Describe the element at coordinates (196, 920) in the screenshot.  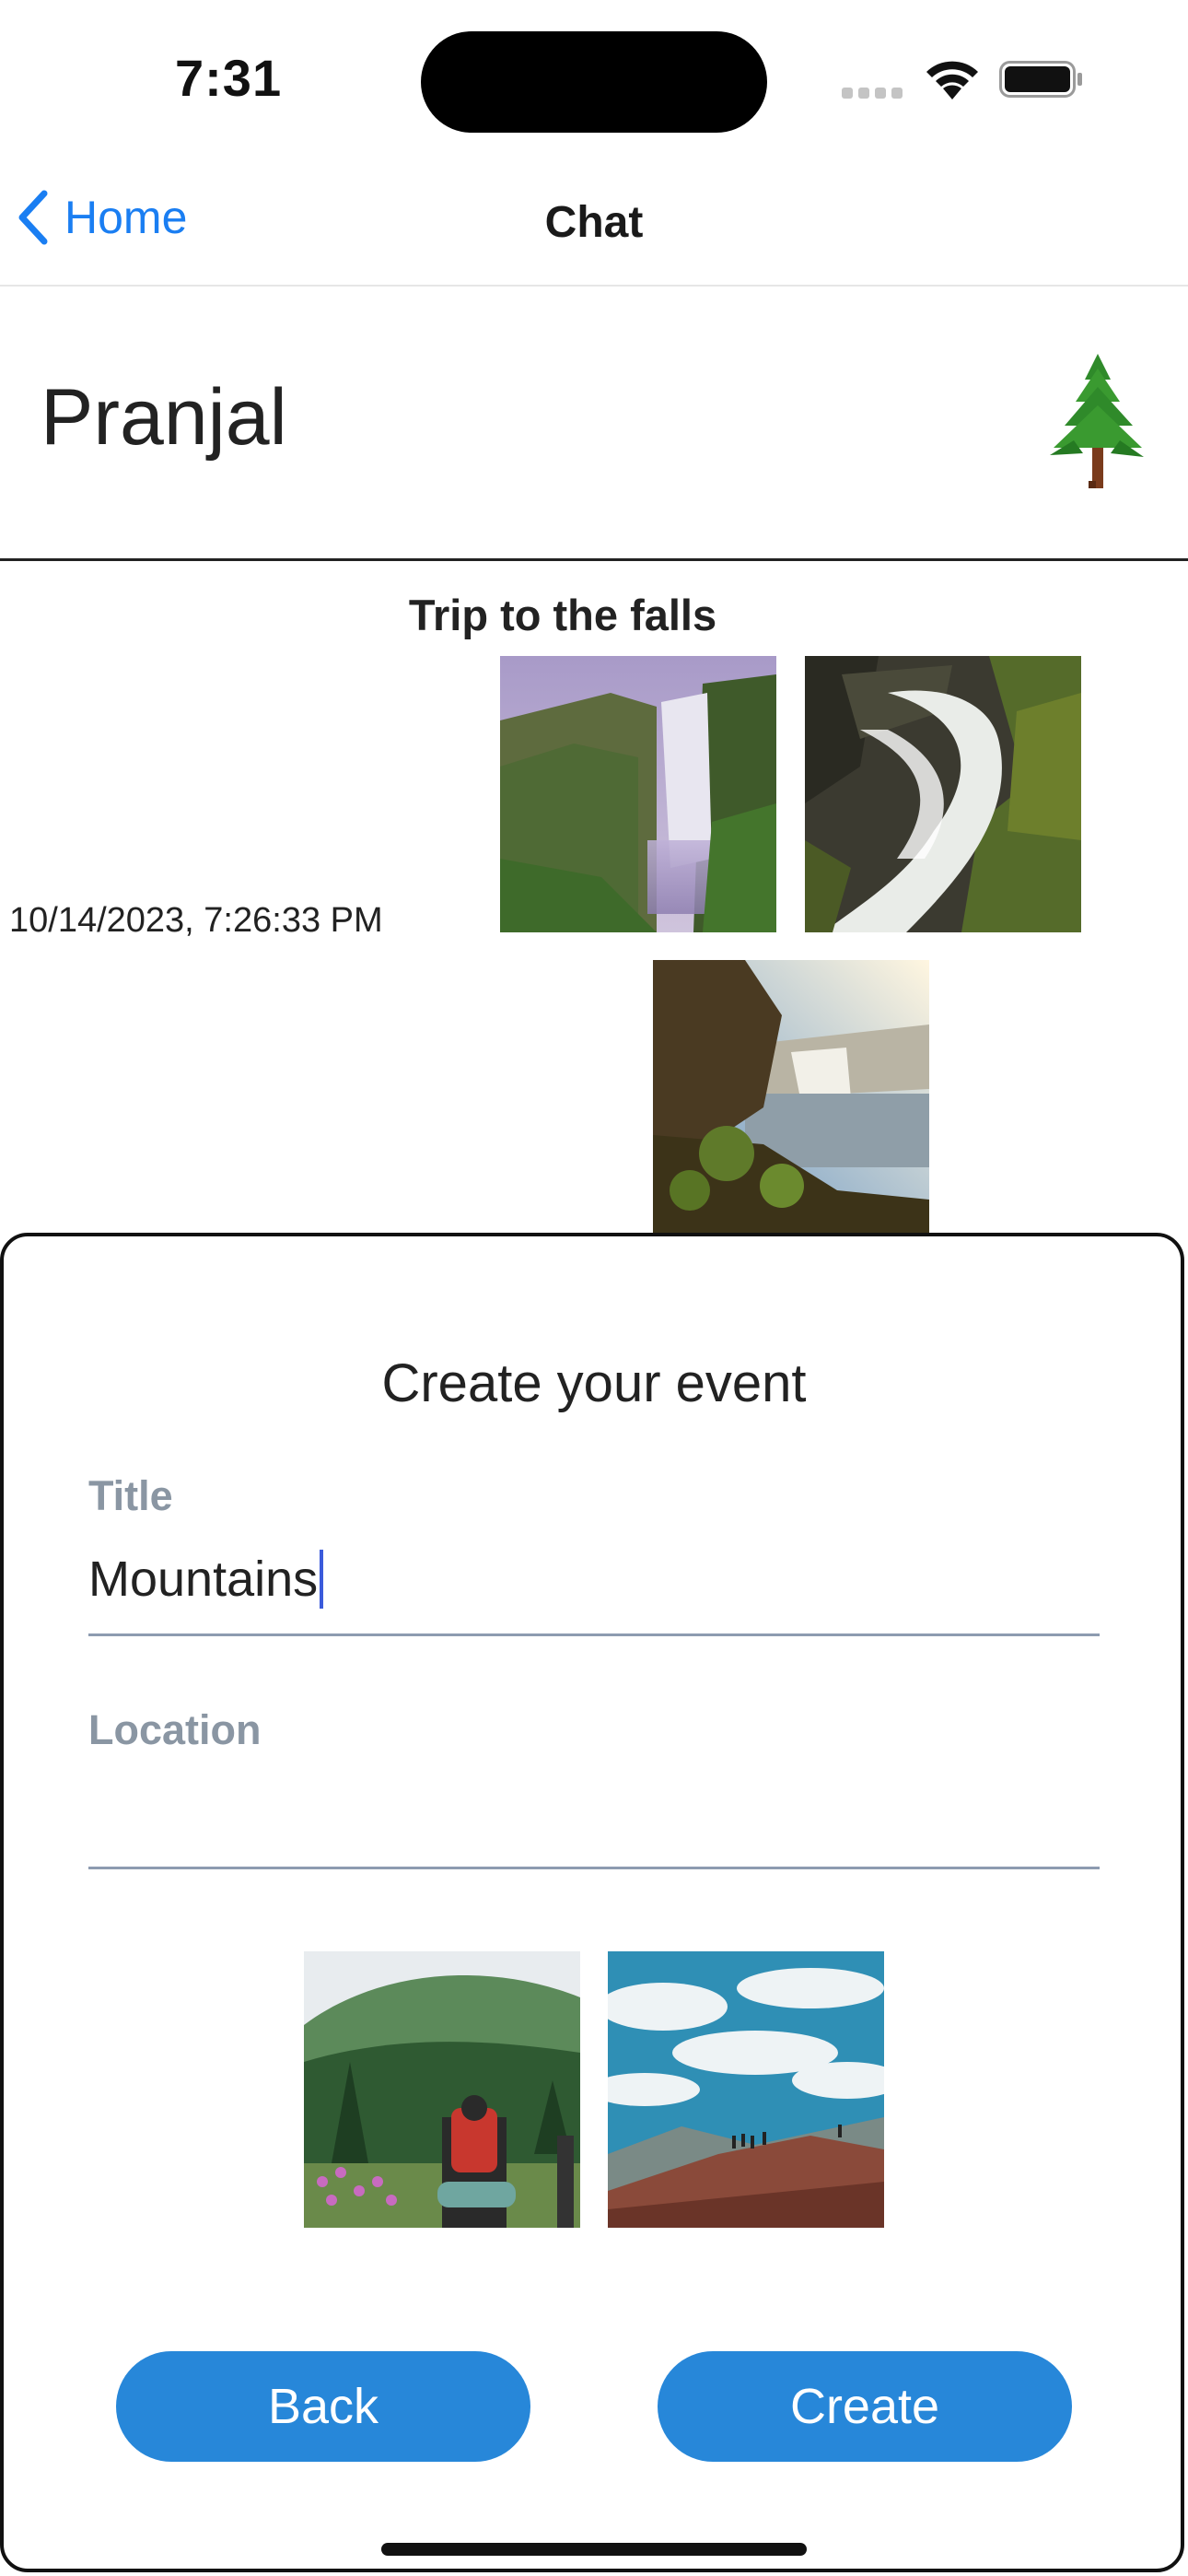
I see `post-timestamp: 10/14/2023, 7:26:33 PM` at that location.